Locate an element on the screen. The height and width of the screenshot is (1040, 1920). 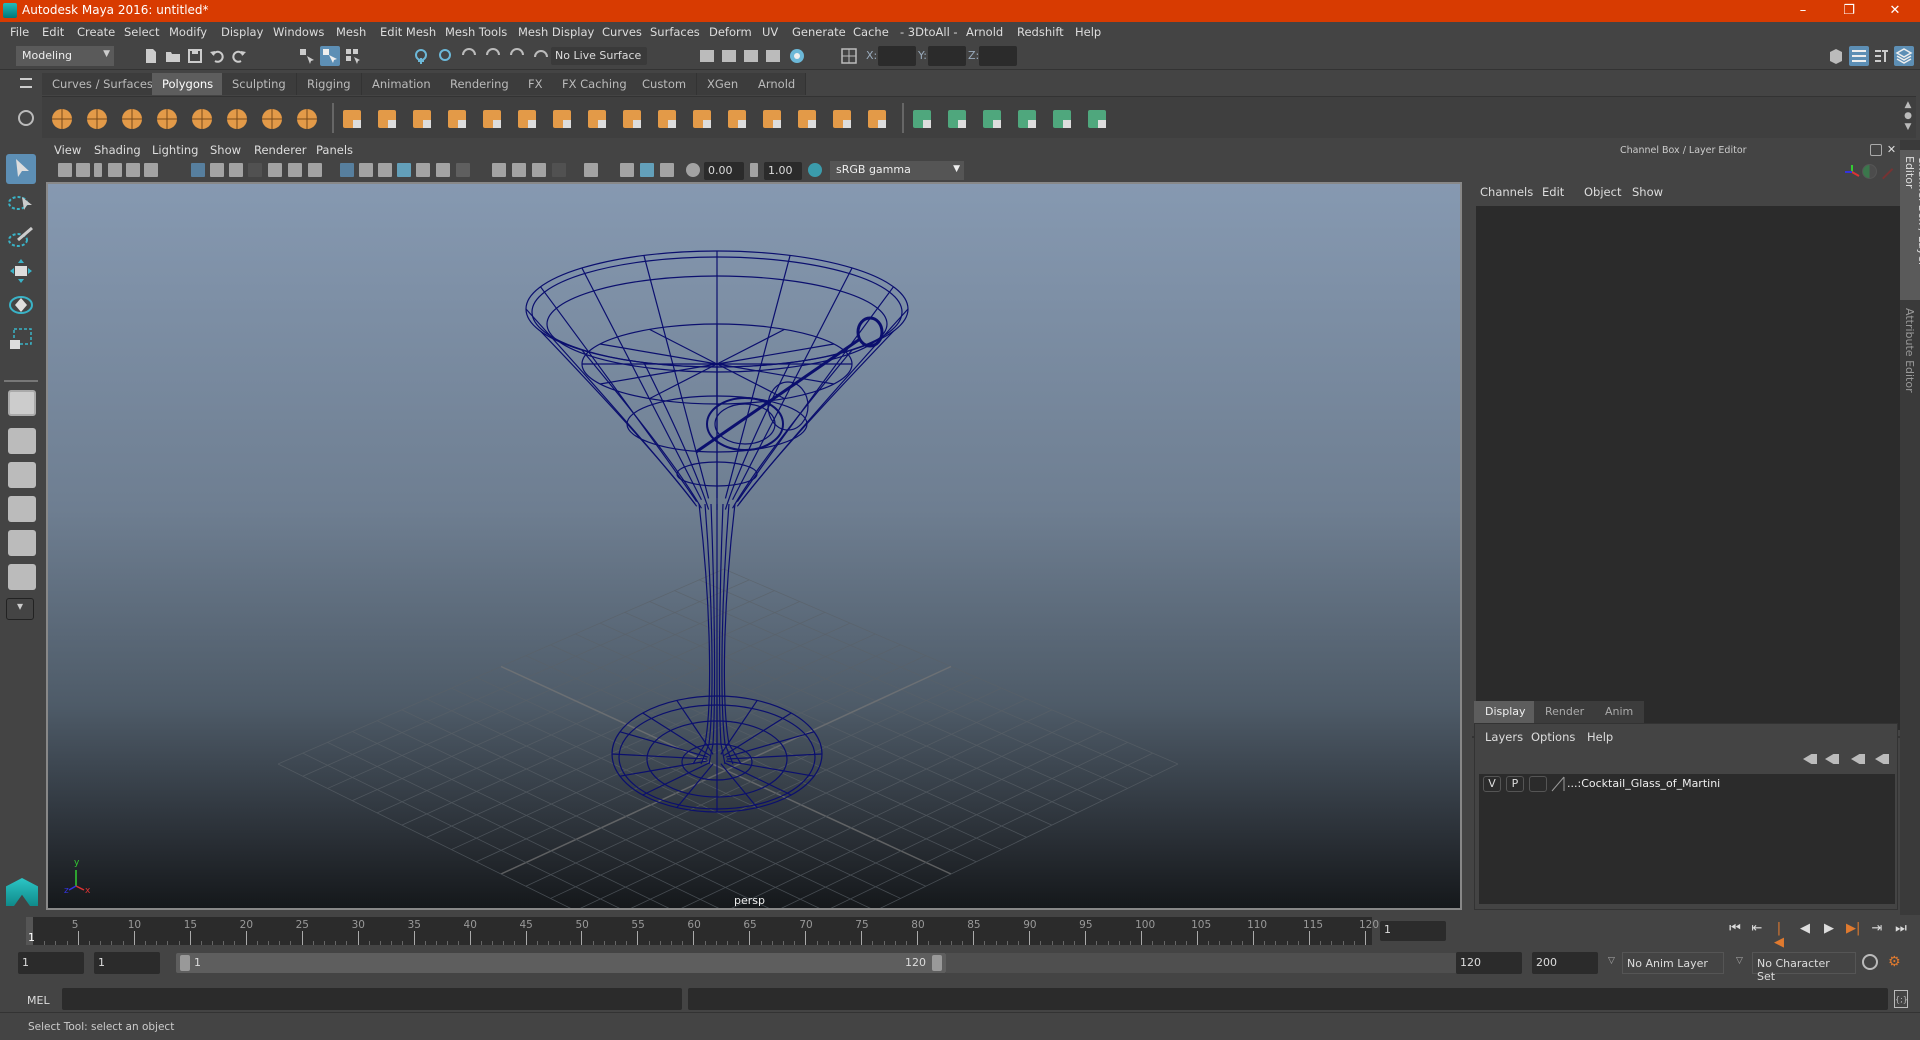
play-backwards-icon: ◀ is located at coordinates (1805, 929).